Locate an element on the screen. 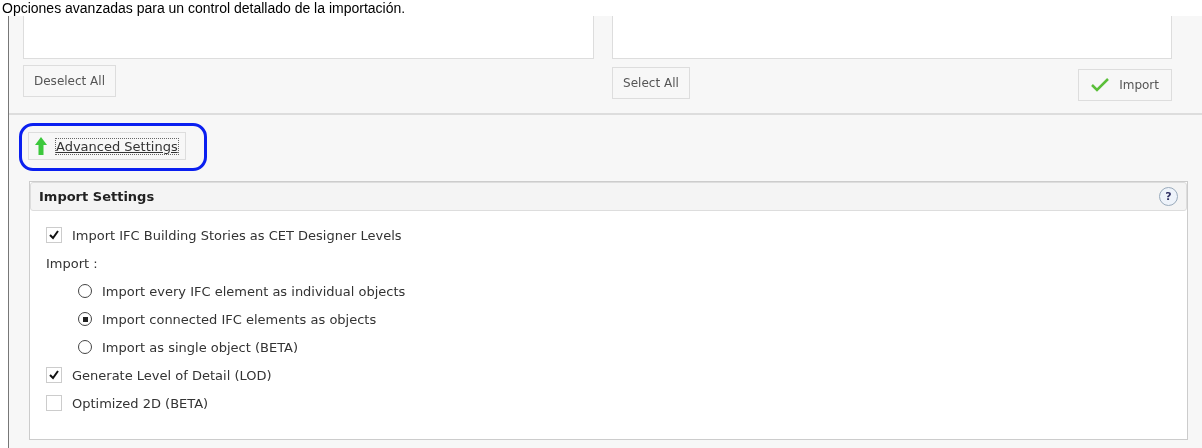  group-title: Import Settings is located at coordinates (97, 196).